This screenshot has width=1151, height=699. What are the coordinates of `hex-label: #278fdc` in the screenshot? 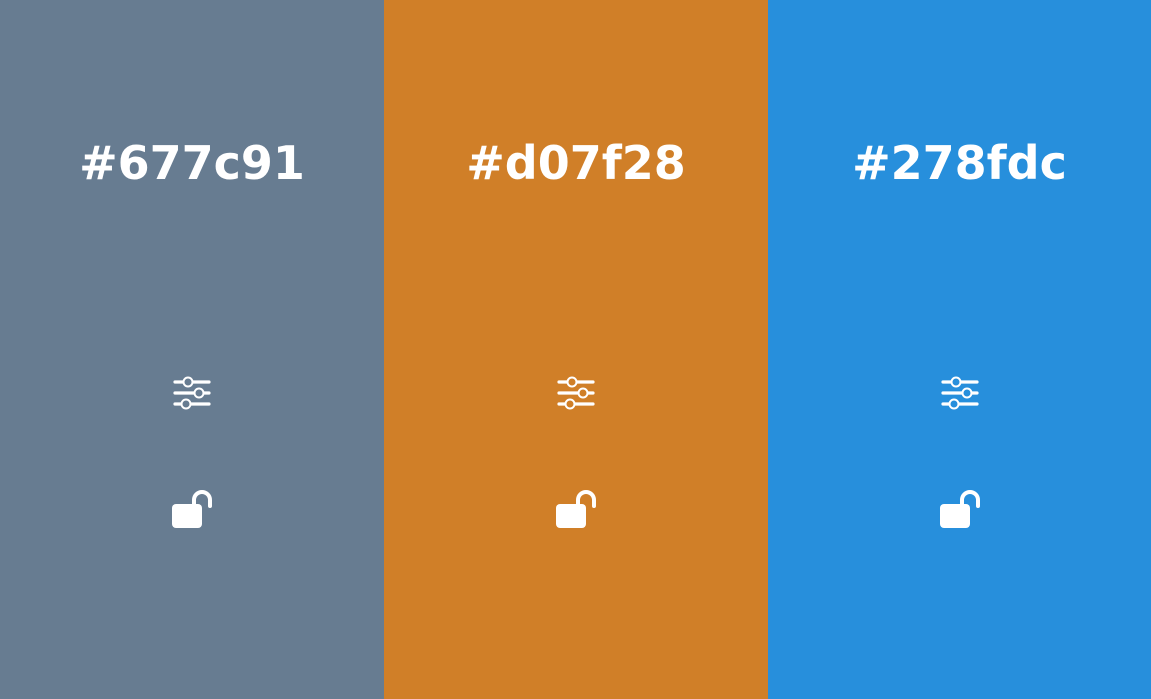 It's located at (959, 163).